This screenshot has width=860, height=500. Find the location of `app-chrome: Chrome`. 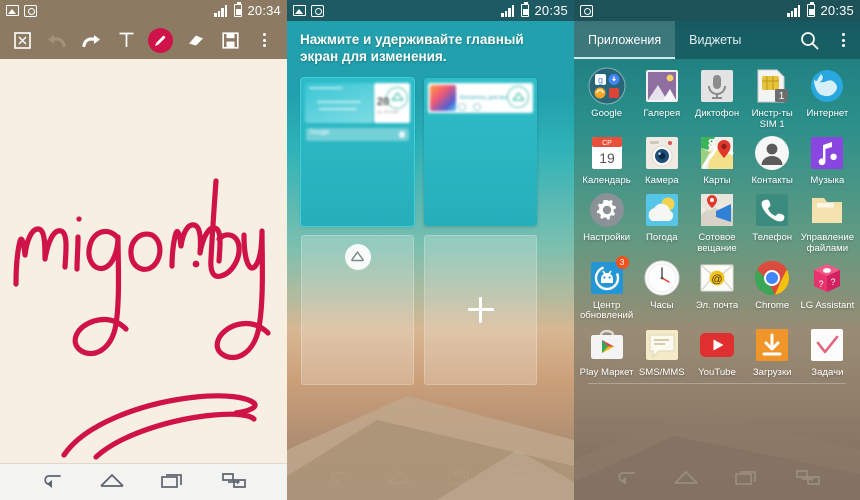

app-chrome: Chrome is located at coordinates (772, 290).